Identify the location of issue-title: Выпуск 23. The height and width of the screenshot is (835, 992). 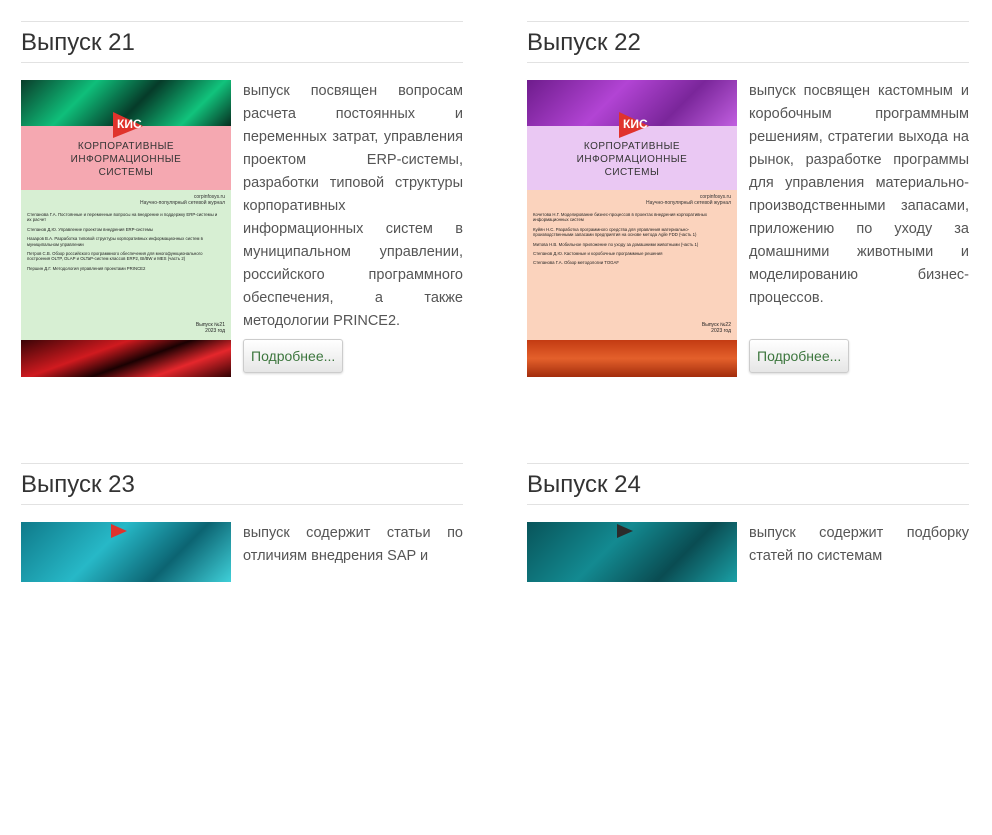
(78, 484).